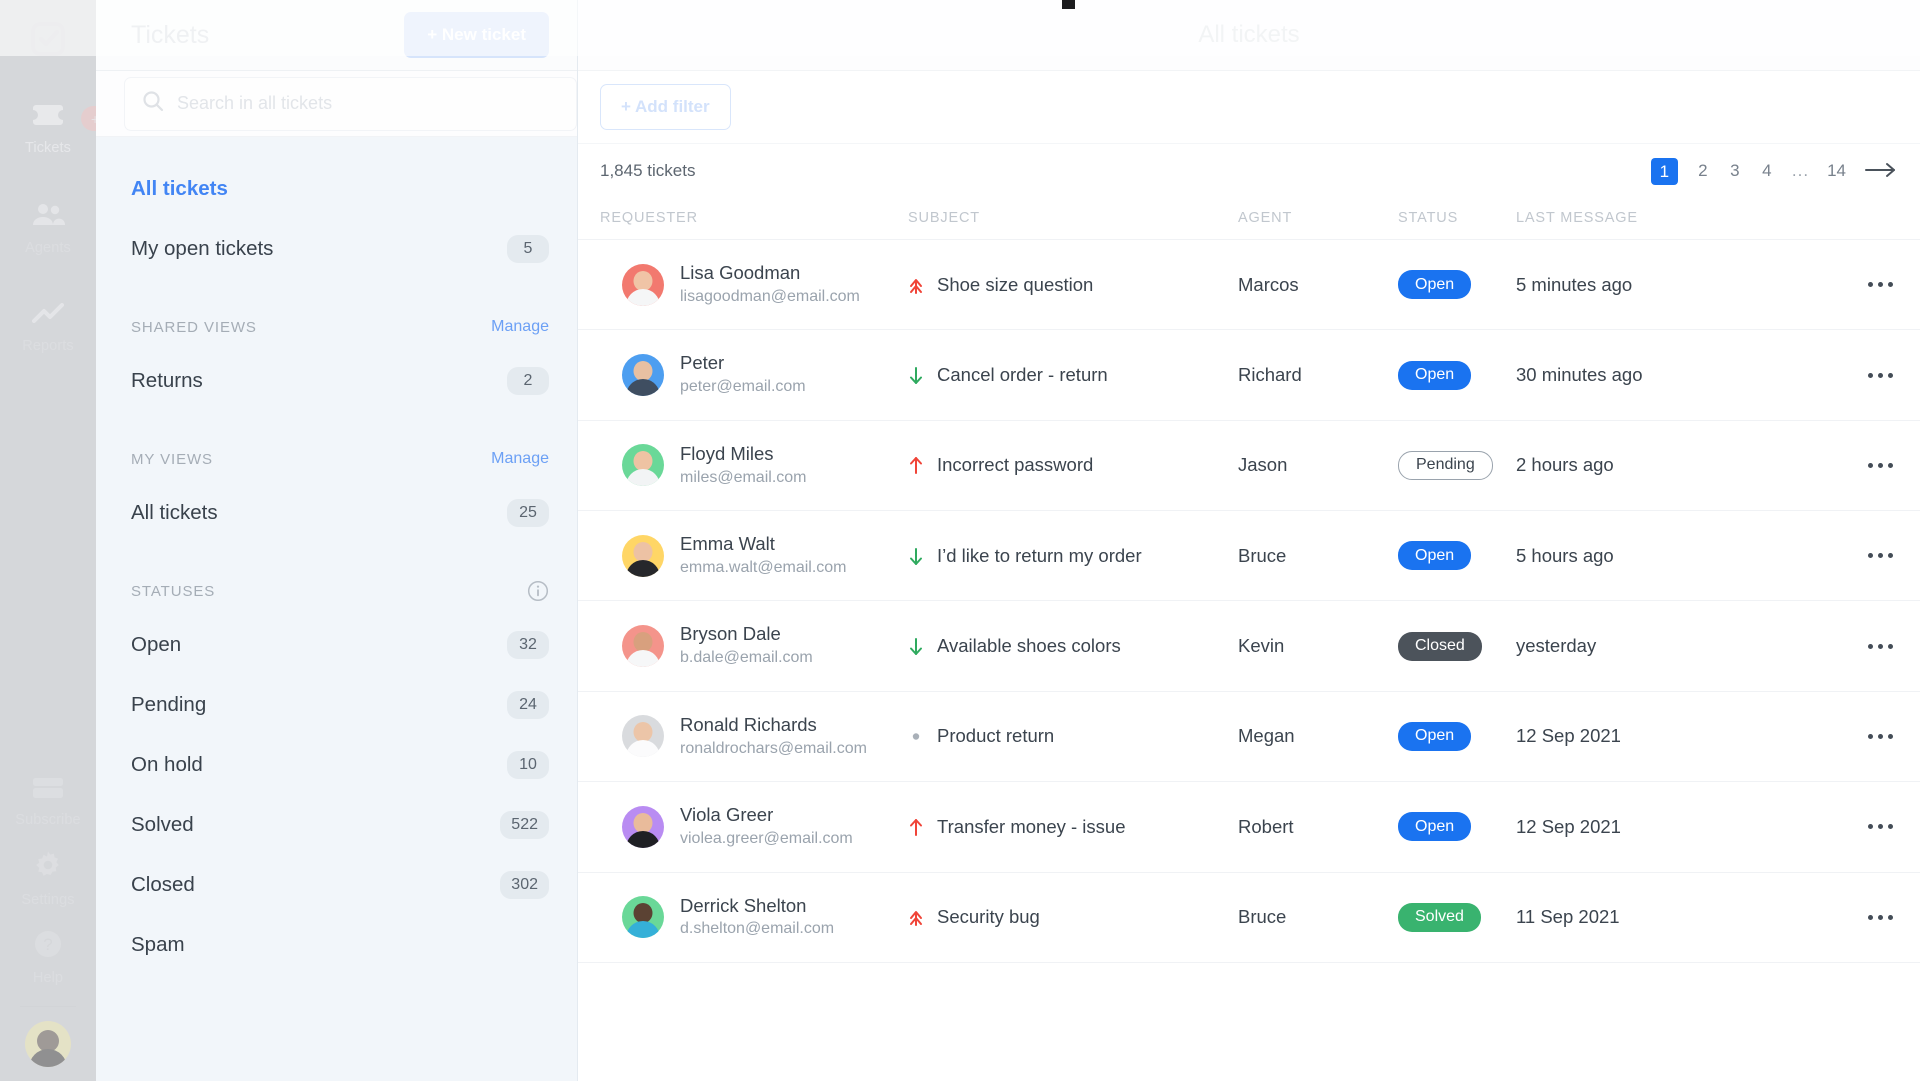 This screenshot has width=1920, height=1081. What do you see at coordinates (336, 945) in the screenshot?
I see `sidebar-status-item-spam: Spam` at bounding box center [336, 945].